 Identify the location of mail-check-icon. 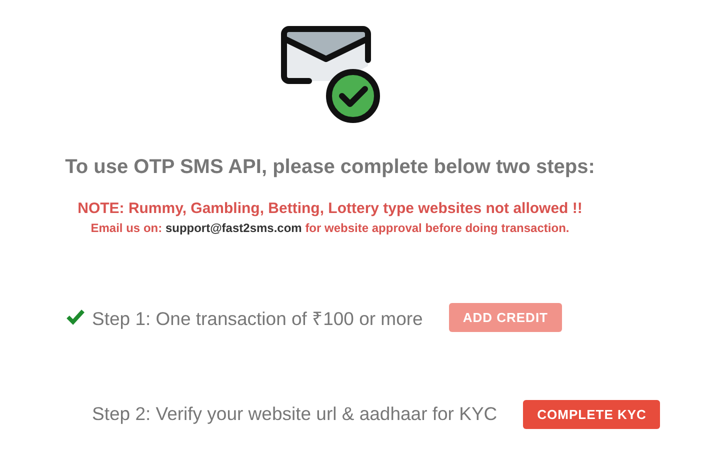
(330, 75).